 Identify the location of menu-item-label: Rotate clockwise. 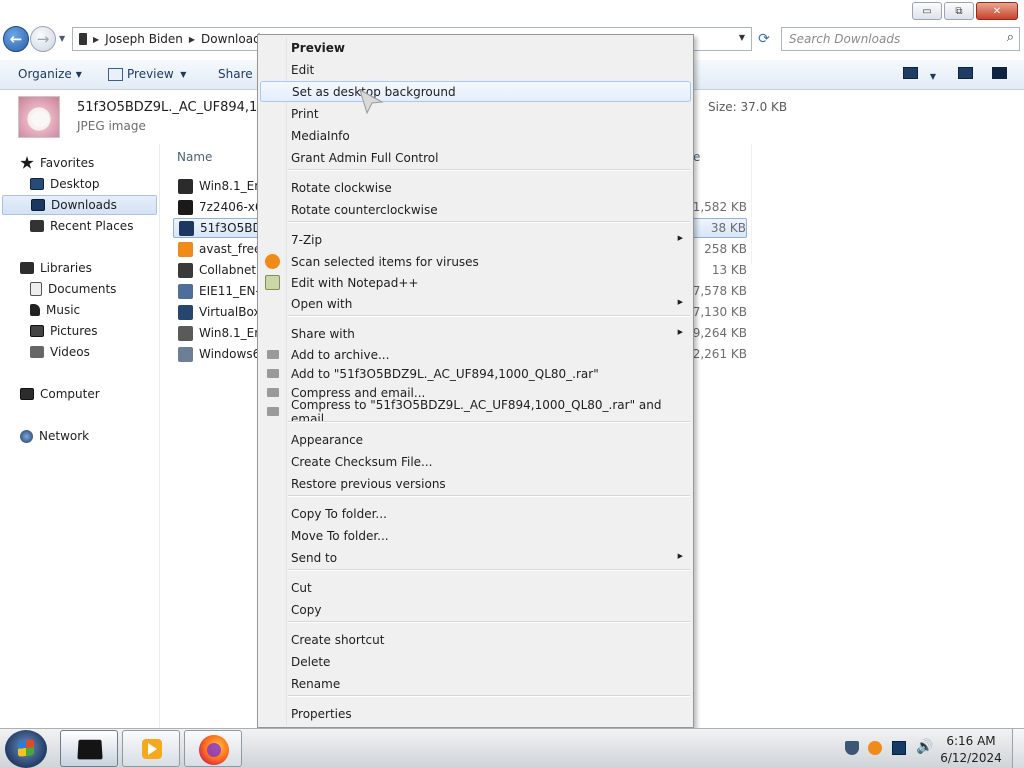
(341, 187).